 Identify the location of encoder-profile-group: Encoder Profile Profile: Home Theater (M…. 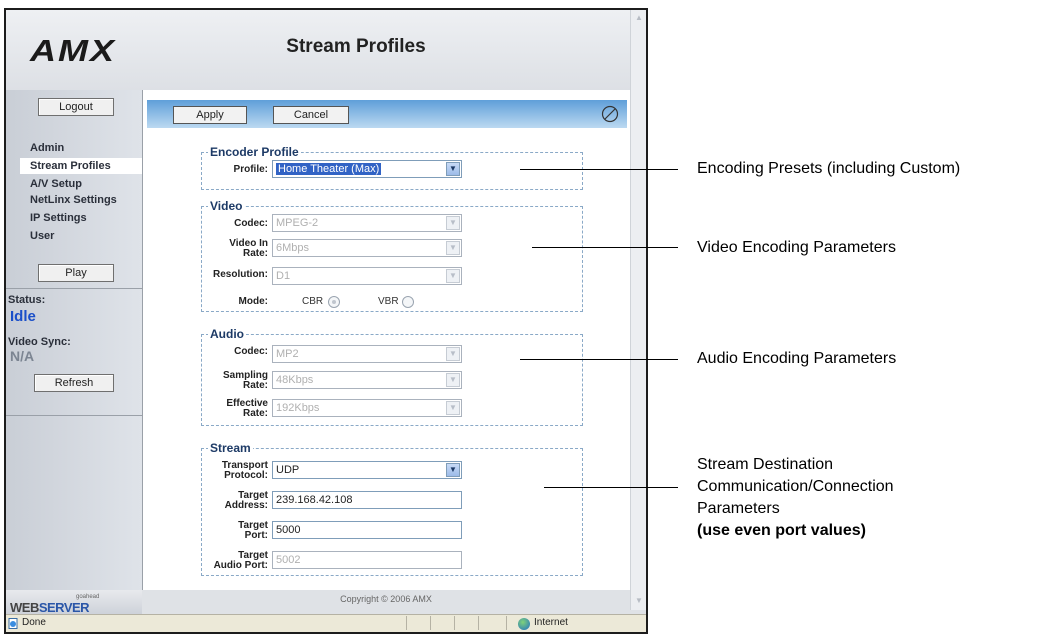
(392, 167).